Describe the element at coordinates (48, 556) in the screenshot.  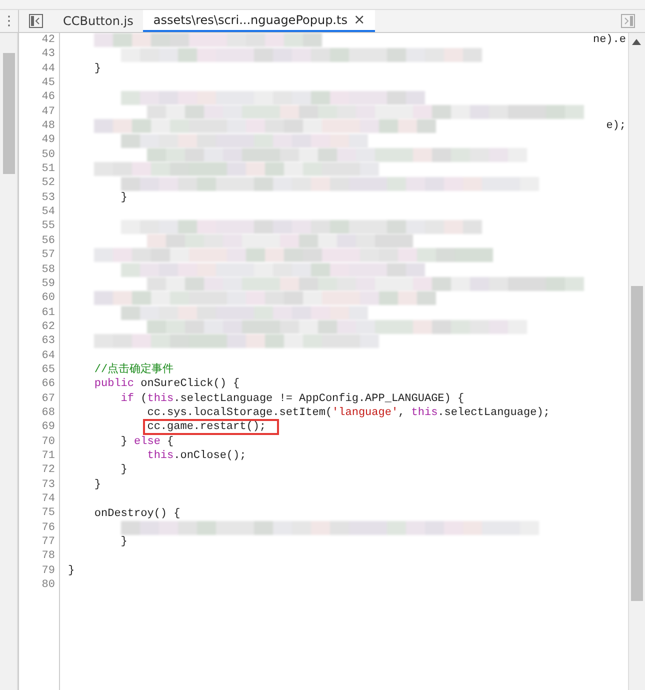
I see `line-number: 78` at that location.